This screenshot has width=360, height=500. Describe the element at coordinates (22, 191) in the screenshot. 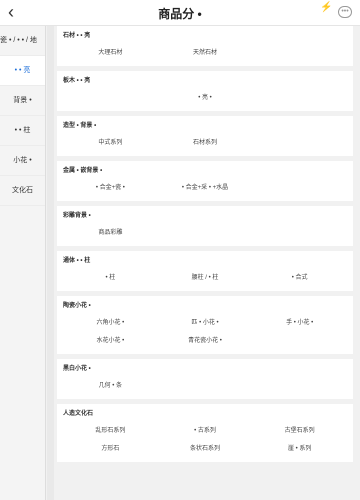

I see `sidebar-item-culture-stone: 文化石` at that location.